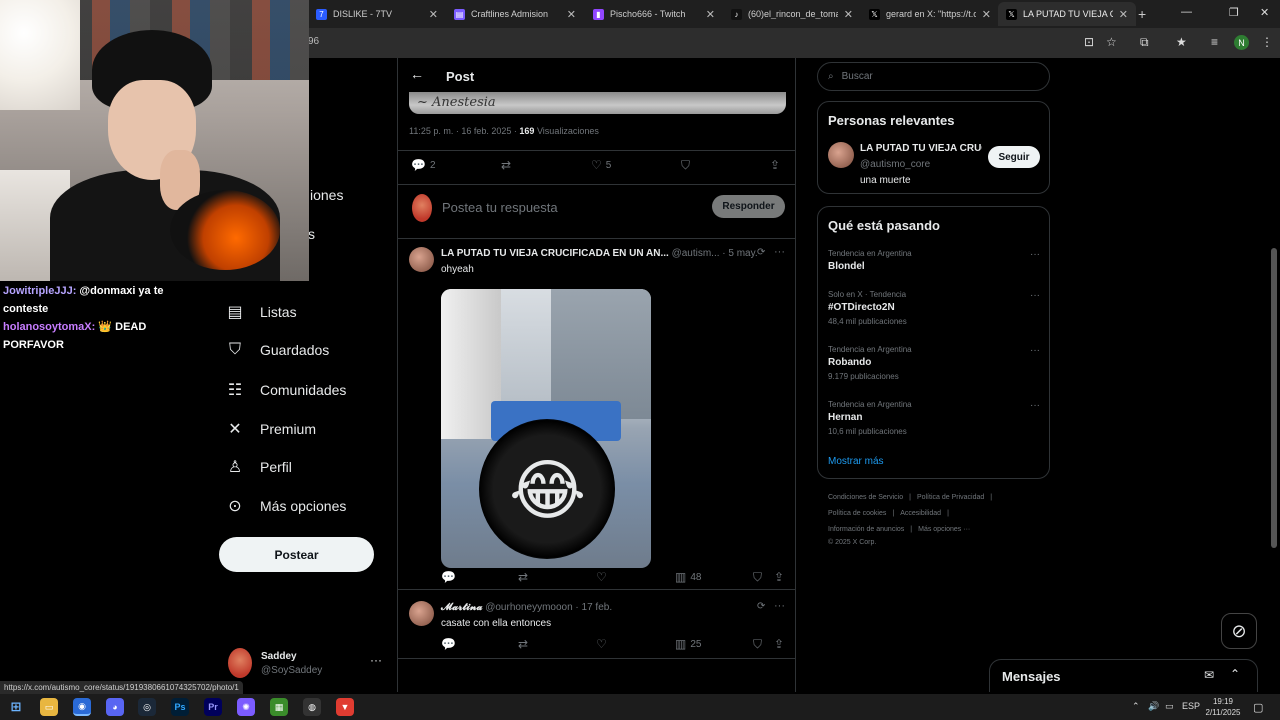 This screenshot has height=720, width=1280. I want to click on nav-item-communities: ☷ Comunidades, so click(286, 390).